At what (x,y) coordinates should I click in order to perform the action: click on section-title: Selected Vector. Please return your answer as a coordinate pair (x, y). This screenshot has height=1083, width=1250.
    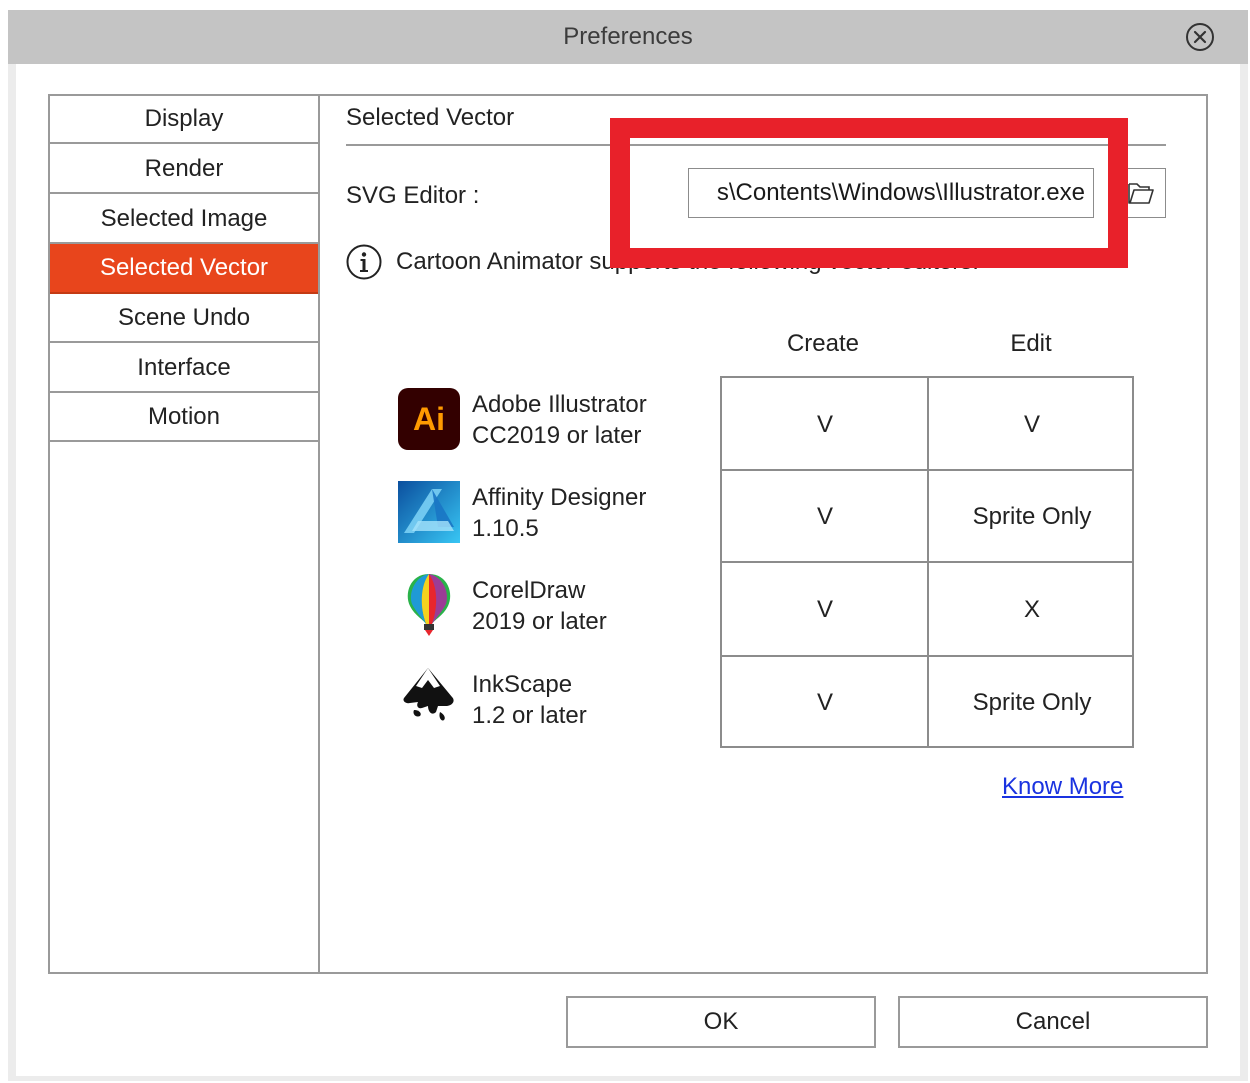
    Looking at the image, I should click on (430, 117).